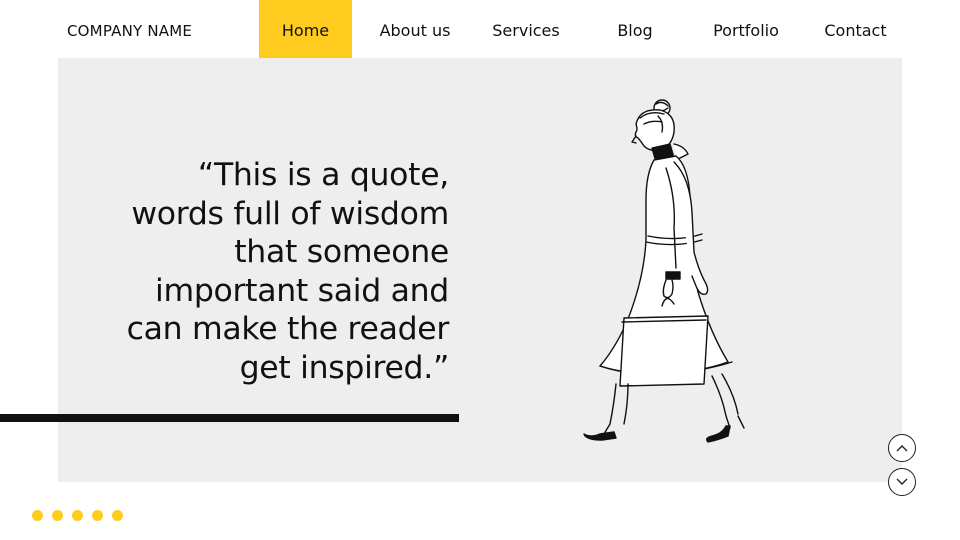  I want to click on scroll-up-button, so click(902, 448).